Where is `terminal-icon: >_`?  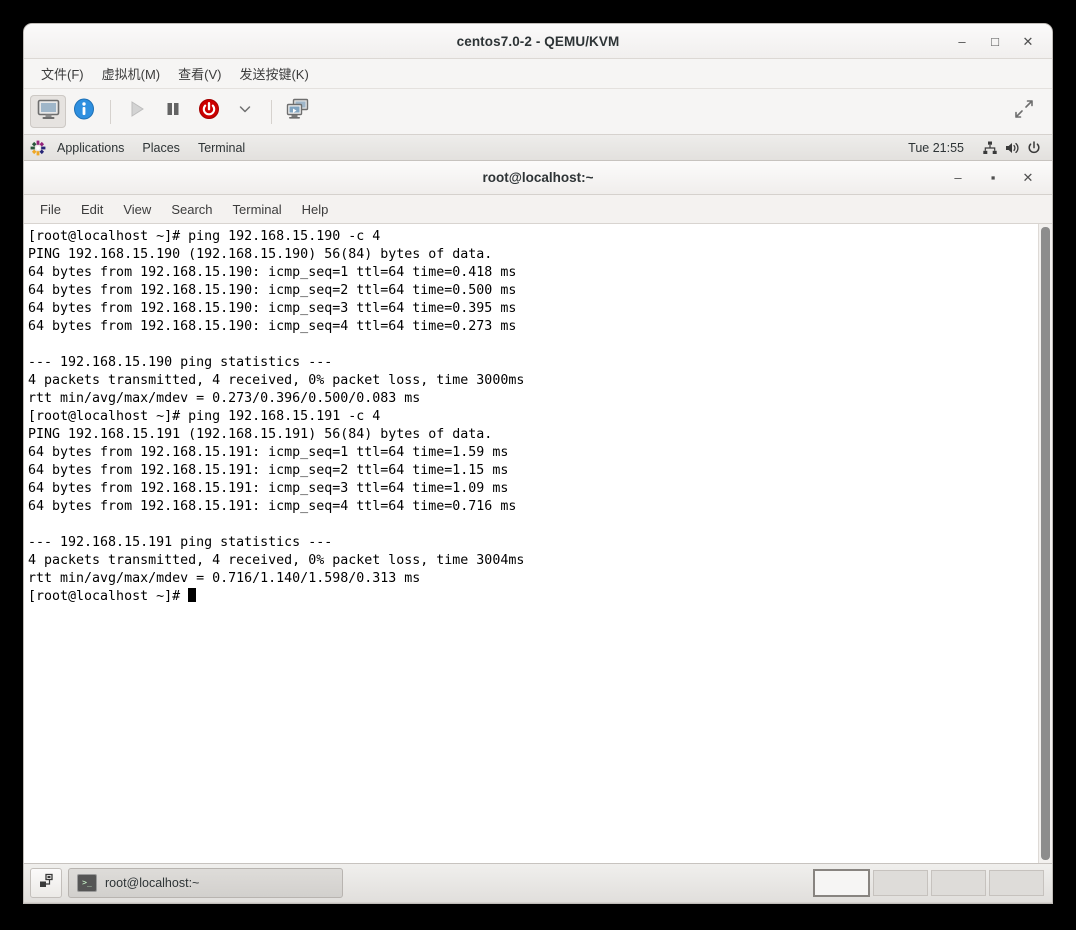 terminal-icon: >_ is located at coordinates (87, 883).